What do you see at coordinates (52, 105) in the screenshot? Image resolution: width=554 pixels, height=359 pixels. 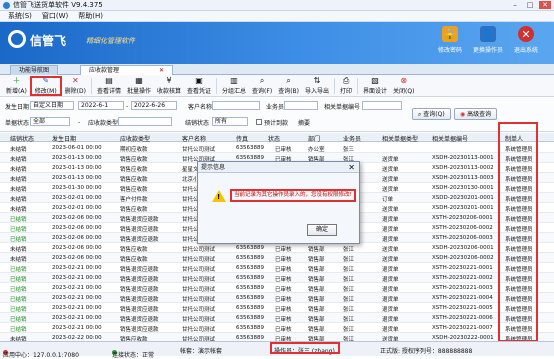 I see `date-mode-select: 自定义日期` at bounding box center [52, 105].